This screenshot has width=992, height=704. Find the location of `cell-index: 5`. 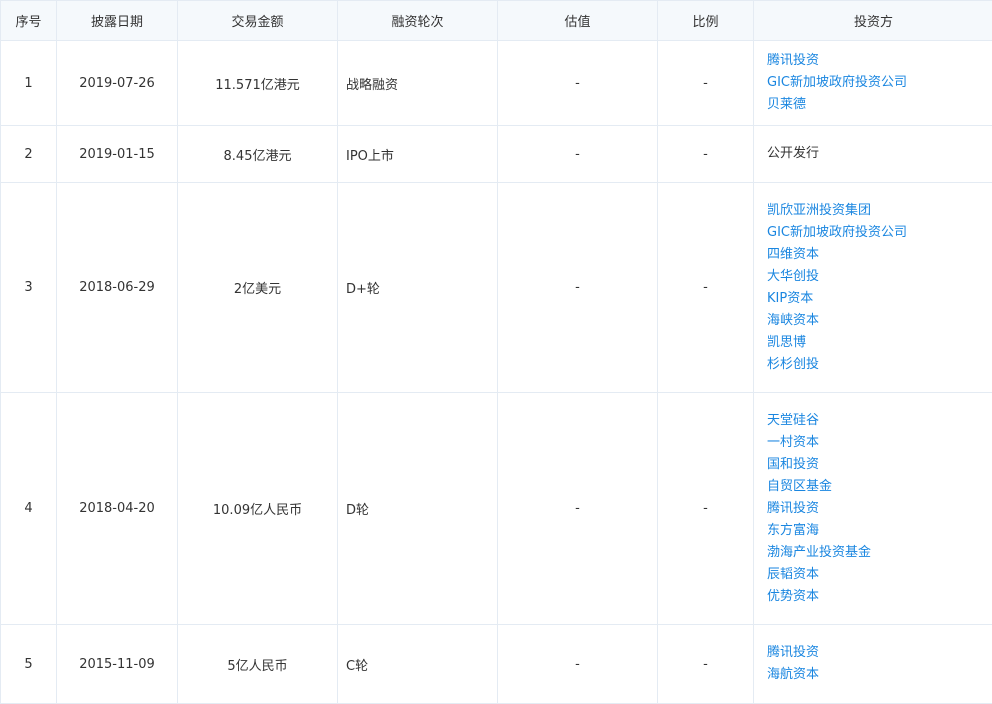

cell-index: 5 is located at coordinates (29, 664).